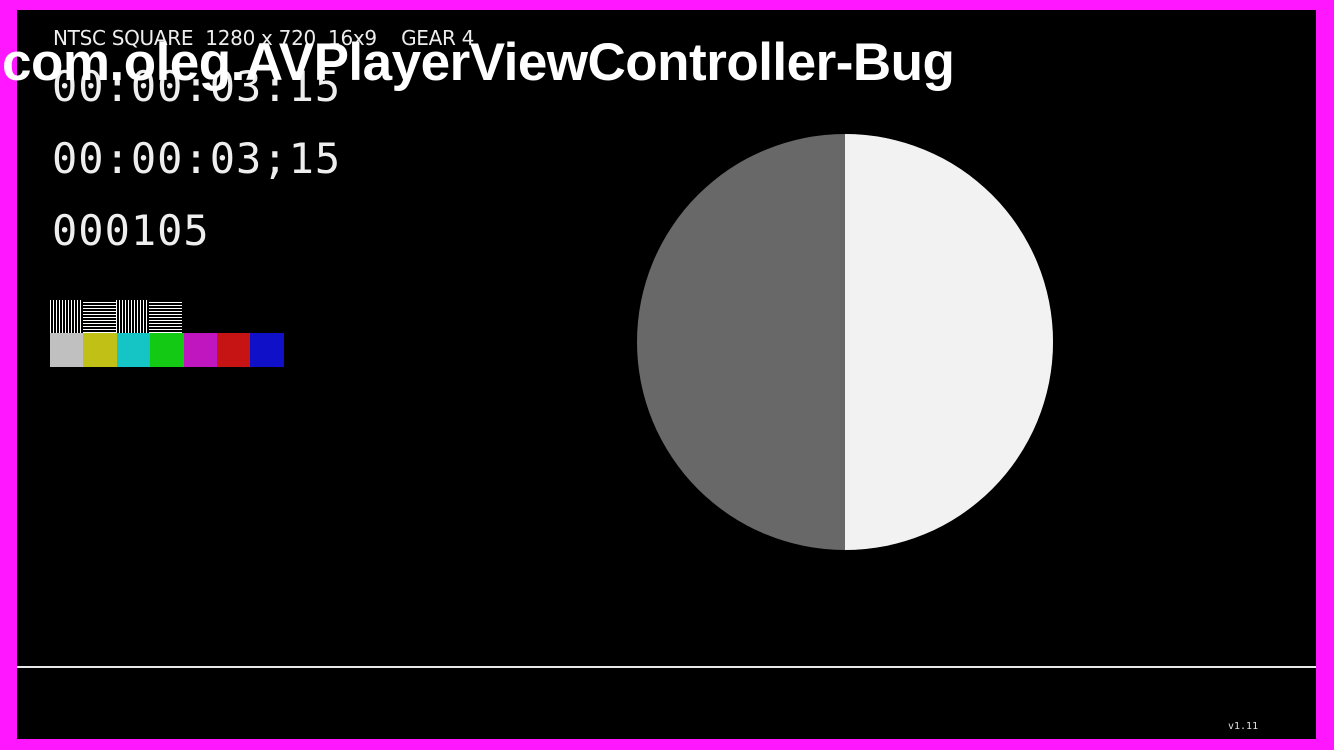 The image size is (1334, 750). What do you see at coordinates (949, 342) in the screenshot?
I see `pie-light-half` at bounding box center [949, 342].